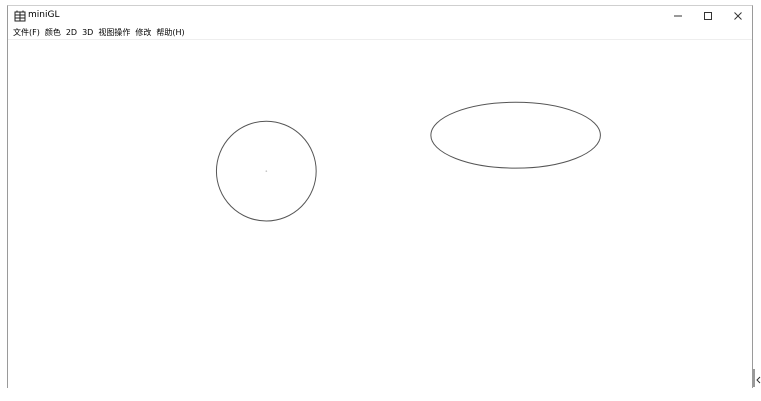  Describe the element at coordinates (20, 16) in the screenshot. I see `app-icon` at that location.